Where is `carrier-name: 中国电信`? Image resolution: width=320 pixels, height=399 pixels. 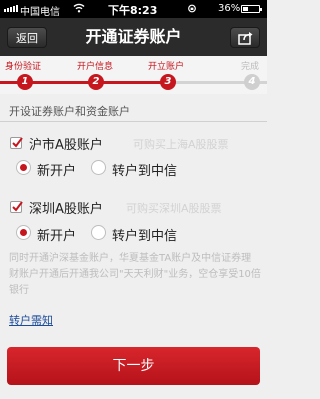 carrier-name: 中国电信 is located at coordinates (40, 12).